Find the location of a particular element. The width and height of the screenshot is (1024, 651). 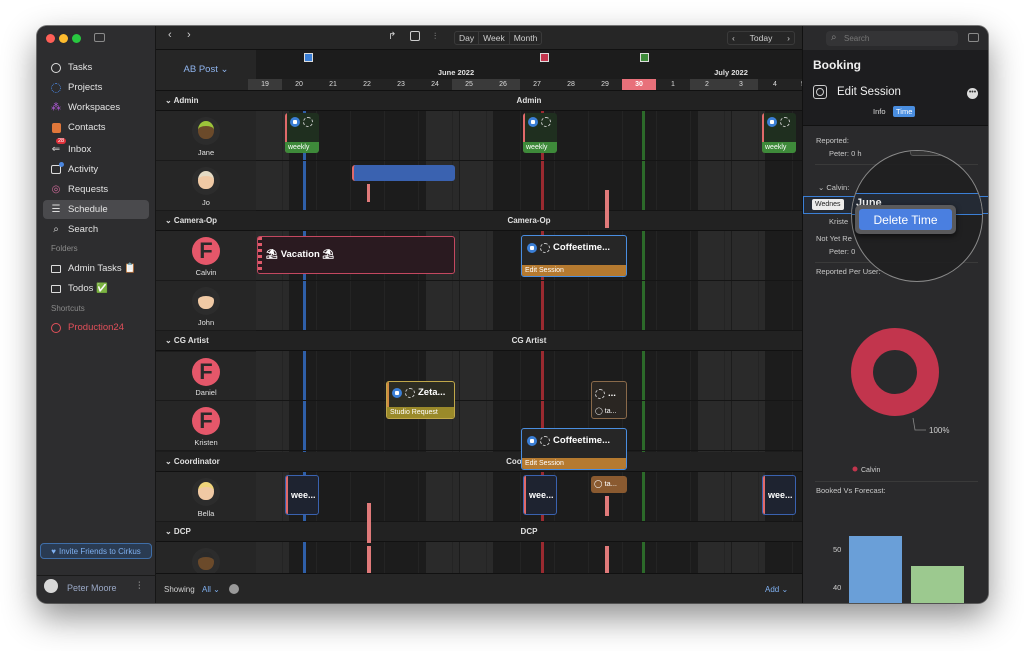

group-header-label: ⌄ Coordinator is located at coordinates (192, 461).